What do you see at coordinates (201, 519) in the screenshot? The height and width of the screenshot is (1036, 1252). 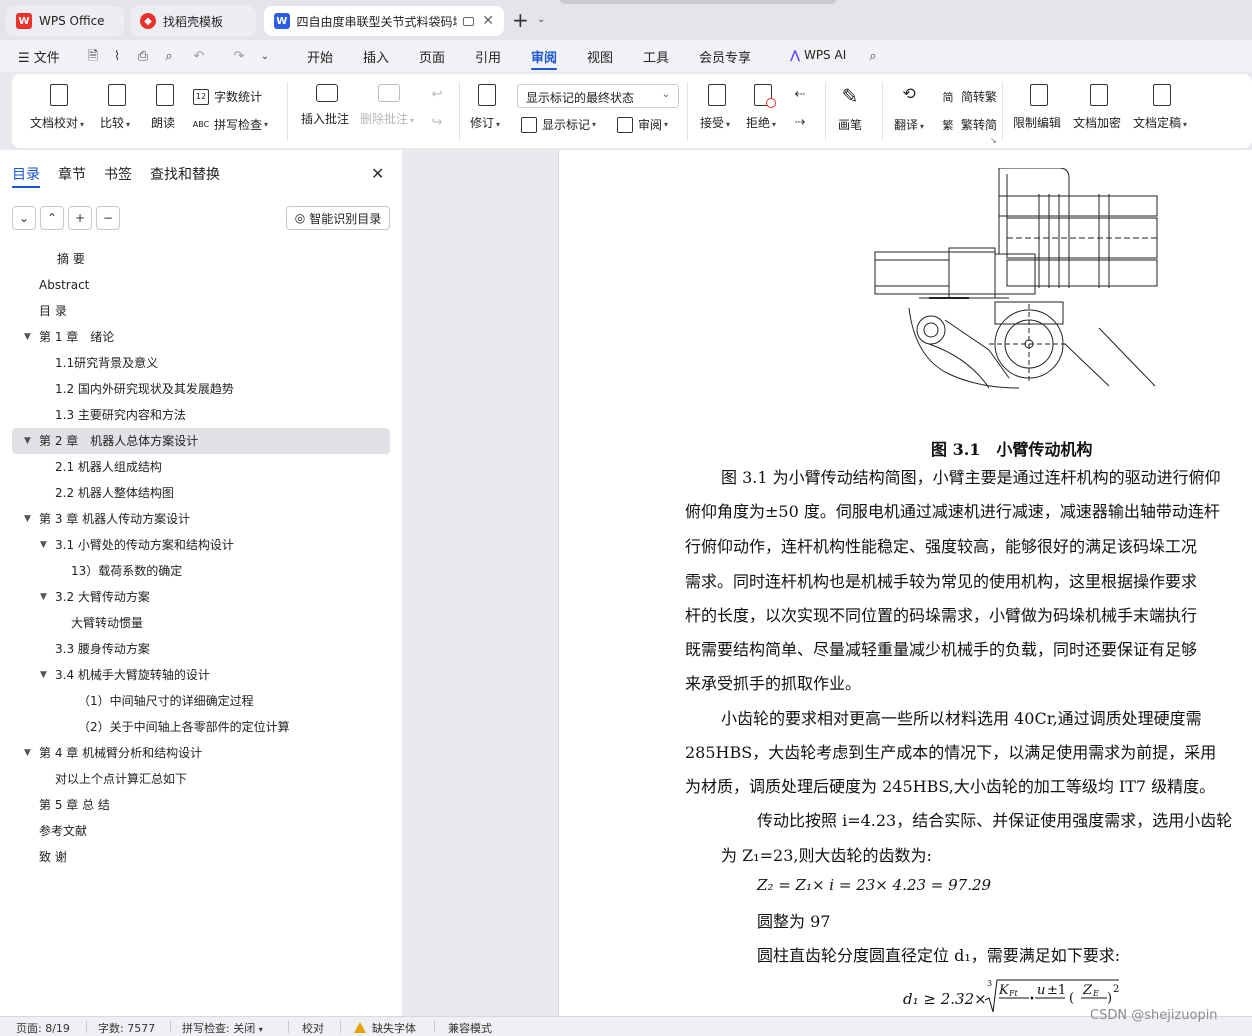 I see `toc-item: ▼ 第 3 章 机器人传动方案设计` at bounding box center [201, 519].